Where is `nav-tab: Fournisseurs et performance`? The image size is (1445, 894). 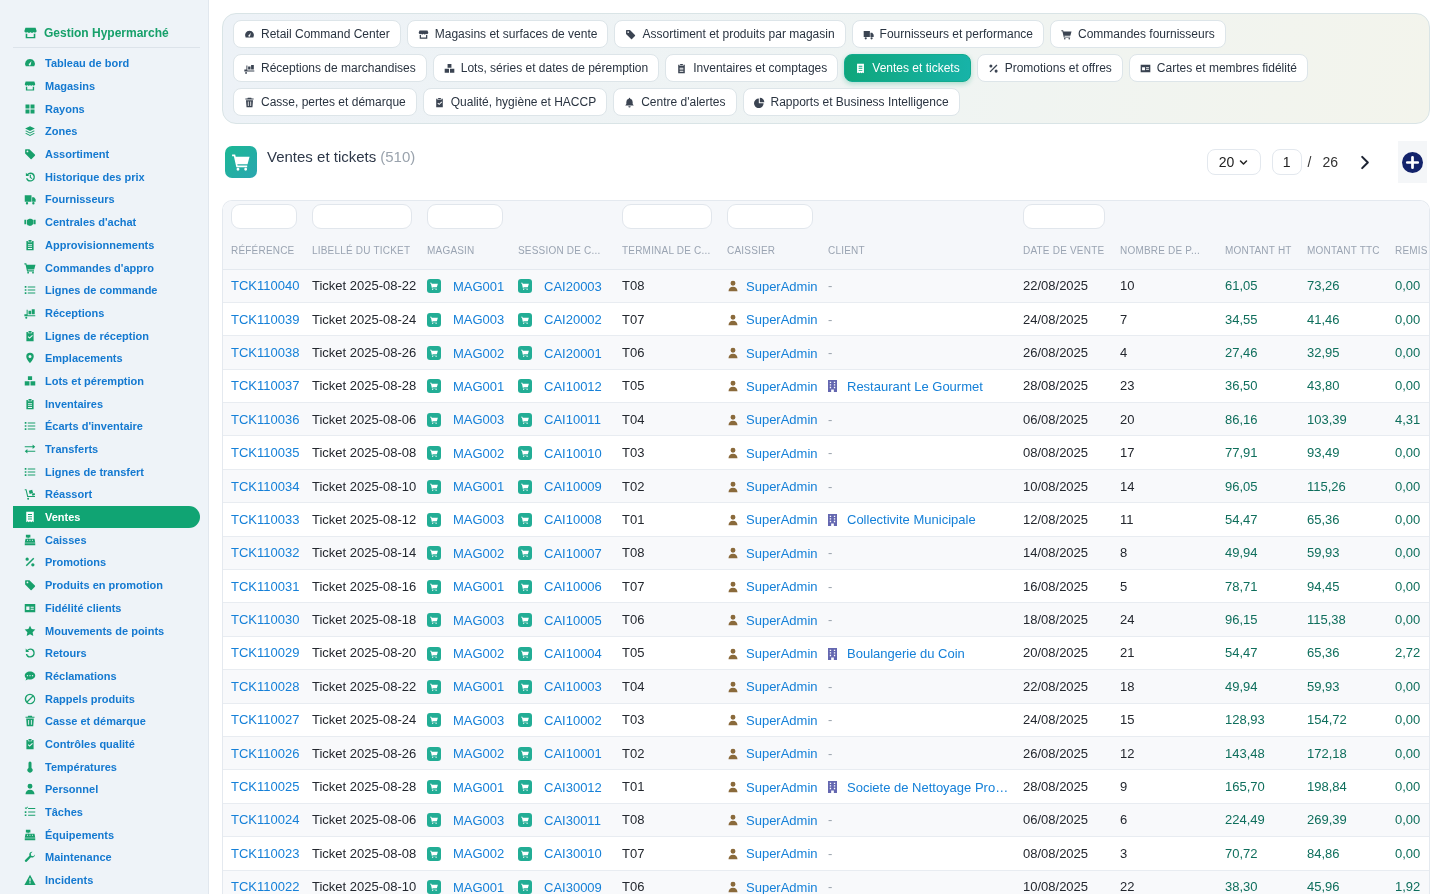
nav-tab: Fournisseurs et performance is located at coordinates (947, 34).